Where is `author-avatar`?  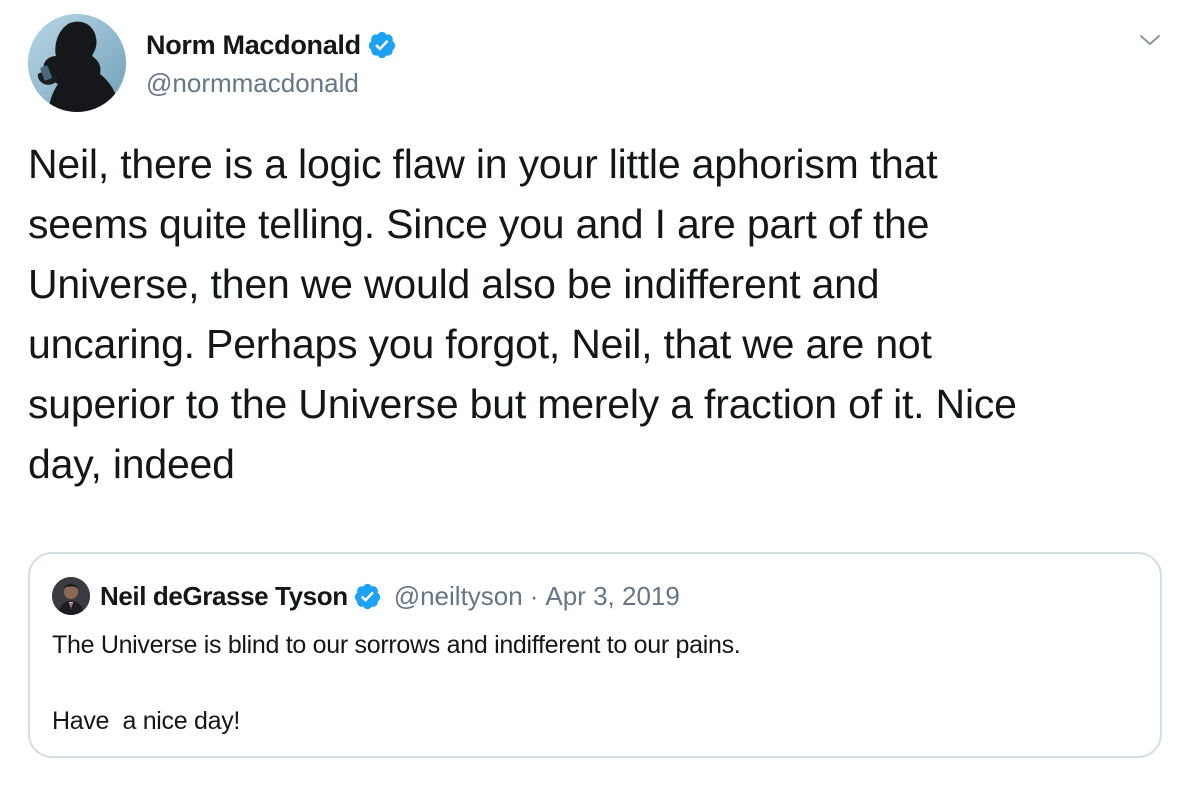 author-avatar is located at coordinates (77, 63).